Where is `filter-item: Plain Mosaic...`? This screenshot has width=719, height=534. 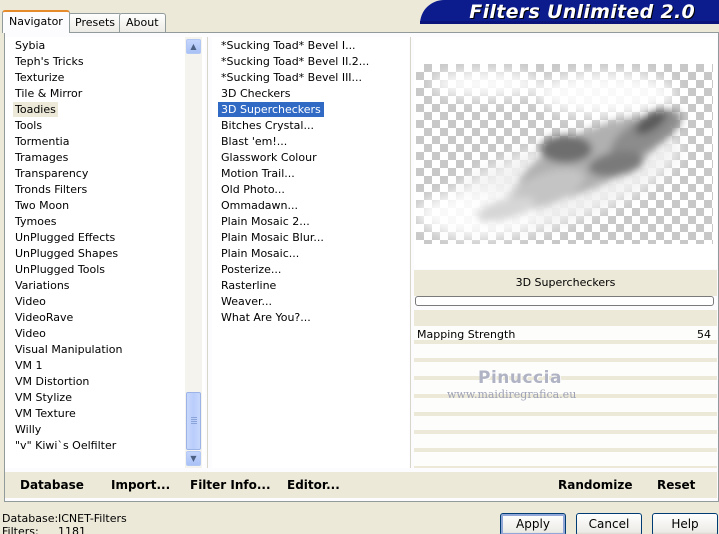 filter-item: Plain Mosaic... is located at coordinates (260, 253).